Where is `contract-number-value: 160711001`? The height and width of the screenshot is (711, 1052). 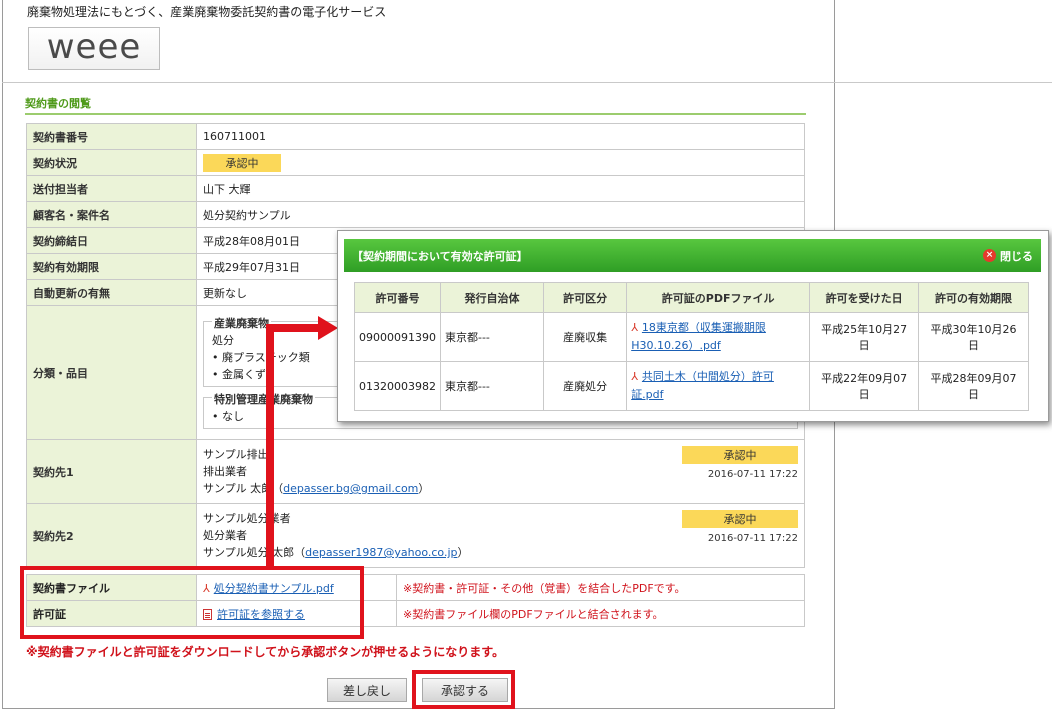
contract-number-value: 160711001 is located at coordinates (500, 136).